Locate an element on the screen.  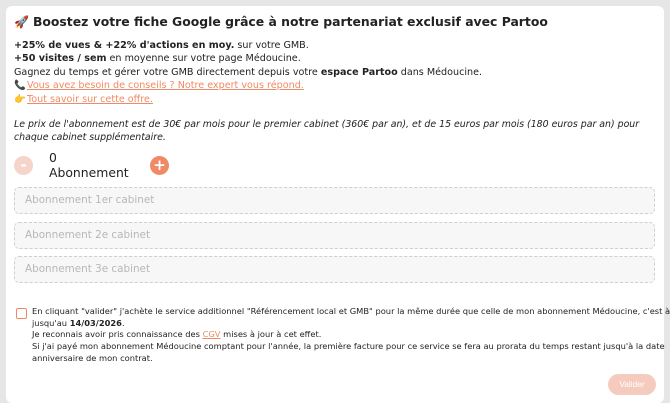
cgv-link: CGV is located at coordinates (212, 334).